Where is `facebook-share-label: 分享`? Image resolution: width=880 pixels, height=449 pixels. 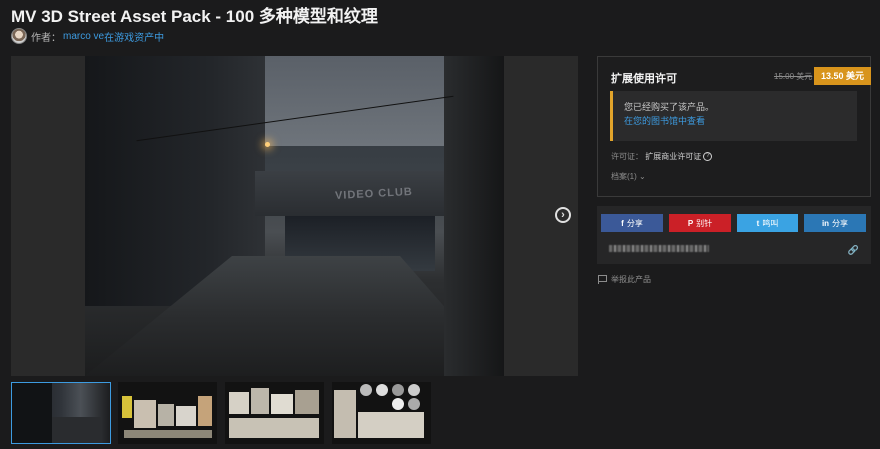
facebook-share-label: 分享 is located at coordinates (634, 223).